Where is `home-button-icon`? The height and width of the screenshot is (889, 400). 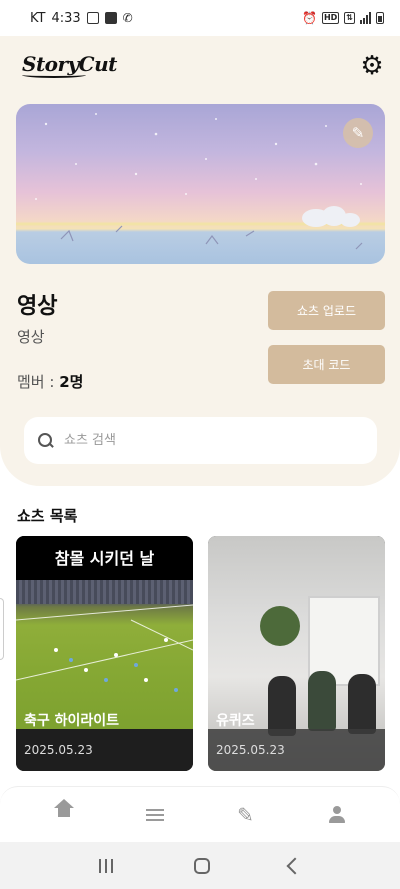
home-button-icon is located at coordinates (201, 865).